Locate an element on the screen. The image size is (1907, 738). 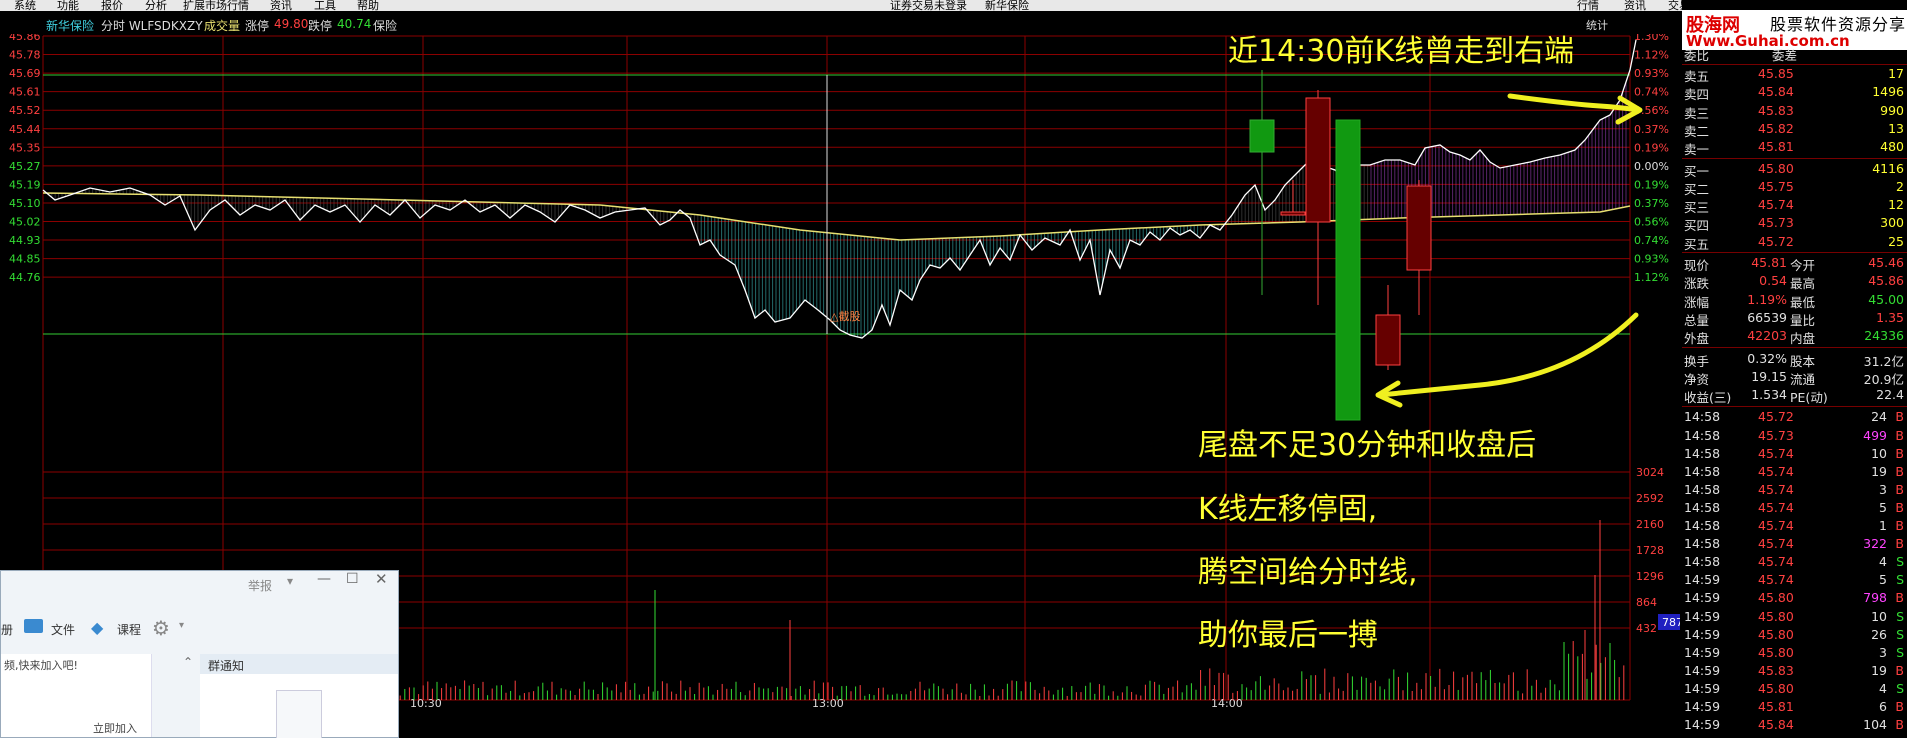
bid-volume: 300 is located at coordinates (1892, 223).